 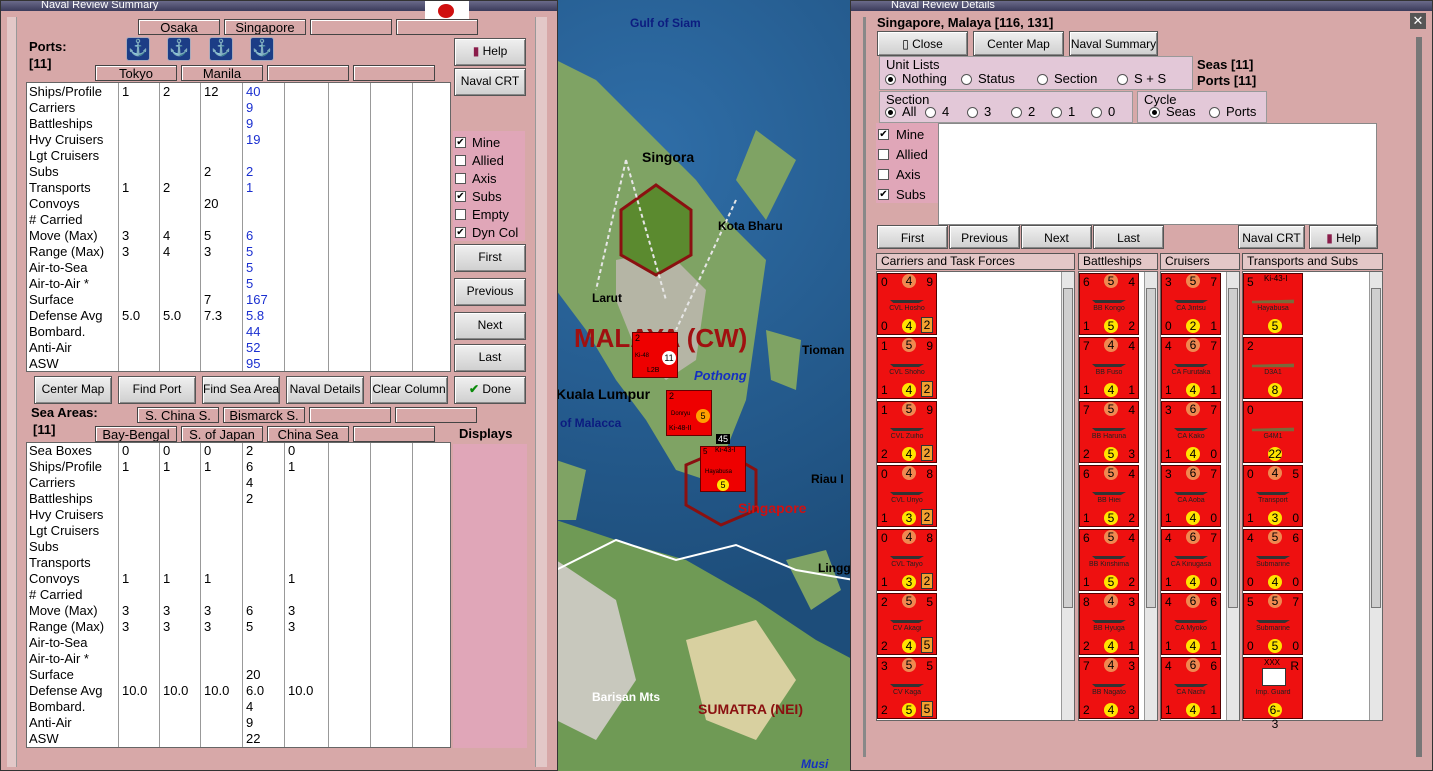 What do you see at coordinates (655, 355) in the screenshot?
I see `map-unit-bomber: 2 L2B Ki-48 11` at bounding box center [655, 355].